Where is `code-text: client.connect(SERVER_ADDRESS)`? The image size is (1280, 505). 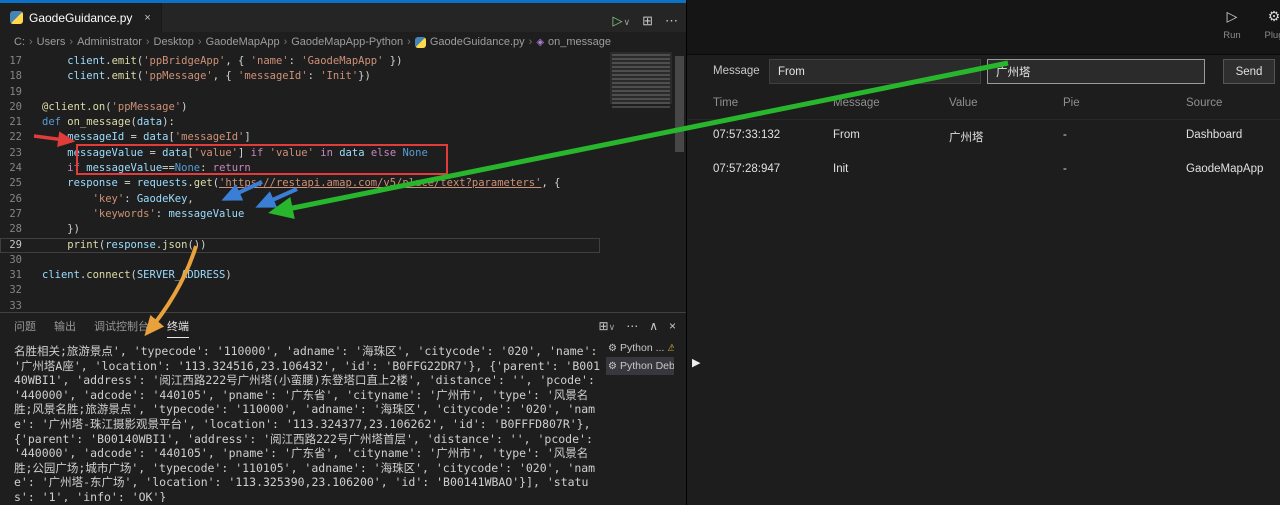 code-text: client.connect(SERVER_ADDRESS) is located at coordinates (137, 275).